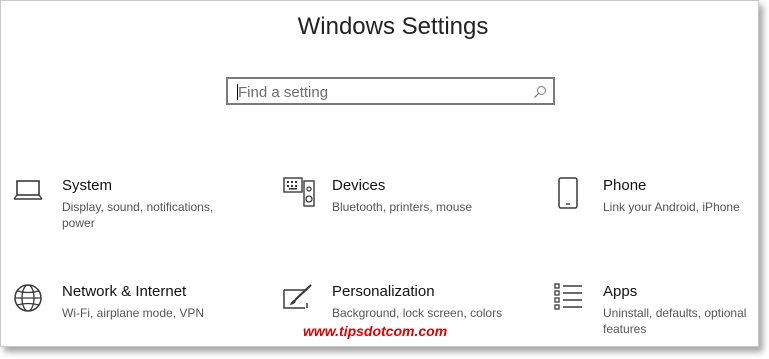 Image resolution: width=769 pixels, height=359 pixels. I want to click on search-placeholder: Find a setting, so click(283, 92).